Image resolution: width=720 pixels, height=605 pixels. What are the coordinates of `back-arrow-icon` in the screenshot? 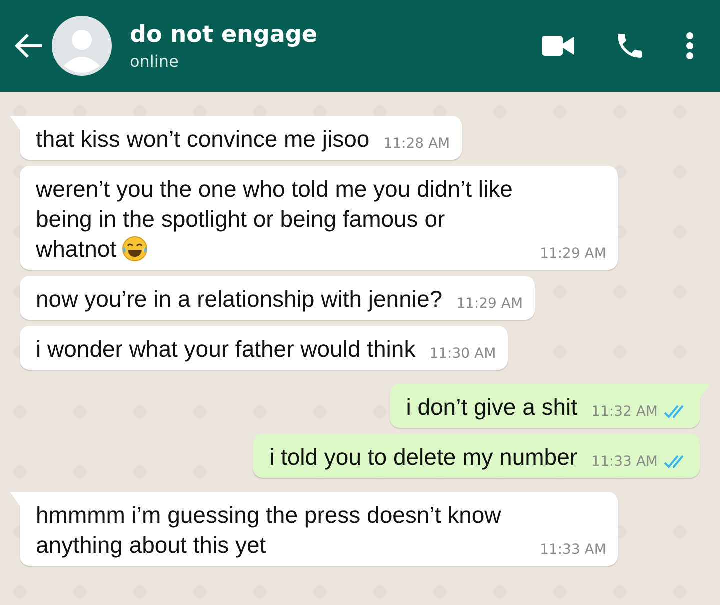 It's located at (29, 46).